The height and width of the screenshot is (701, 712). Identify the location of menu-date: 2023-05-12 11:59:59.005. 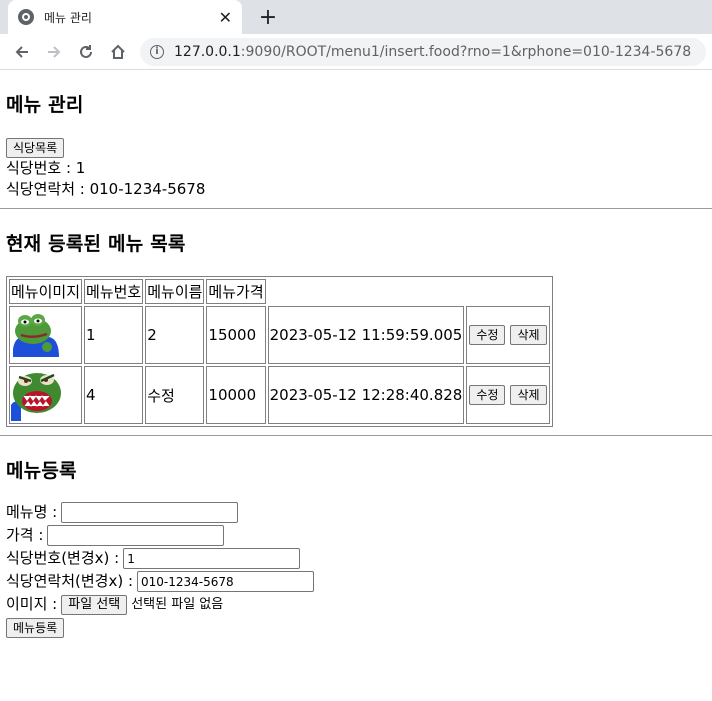
(366, 335).